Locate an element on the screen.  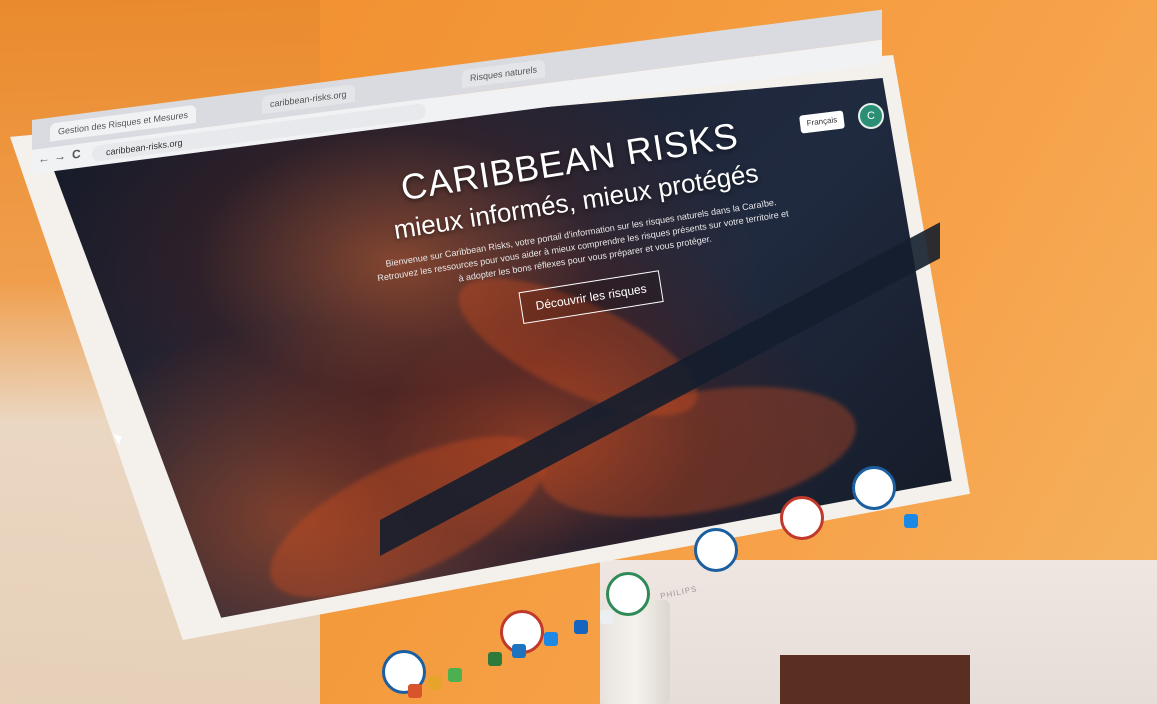
url-text: caribbean-risks.org is located at coordinates (144, 147).